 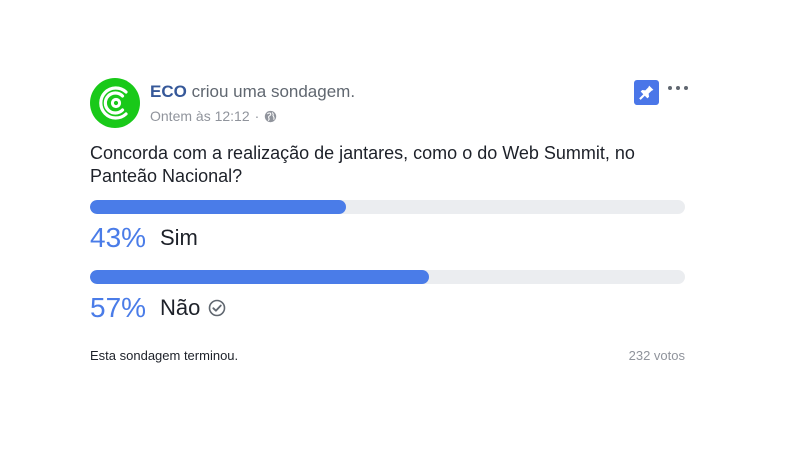 I want to click on eco-logo-icon, so click(x=113, y=103).